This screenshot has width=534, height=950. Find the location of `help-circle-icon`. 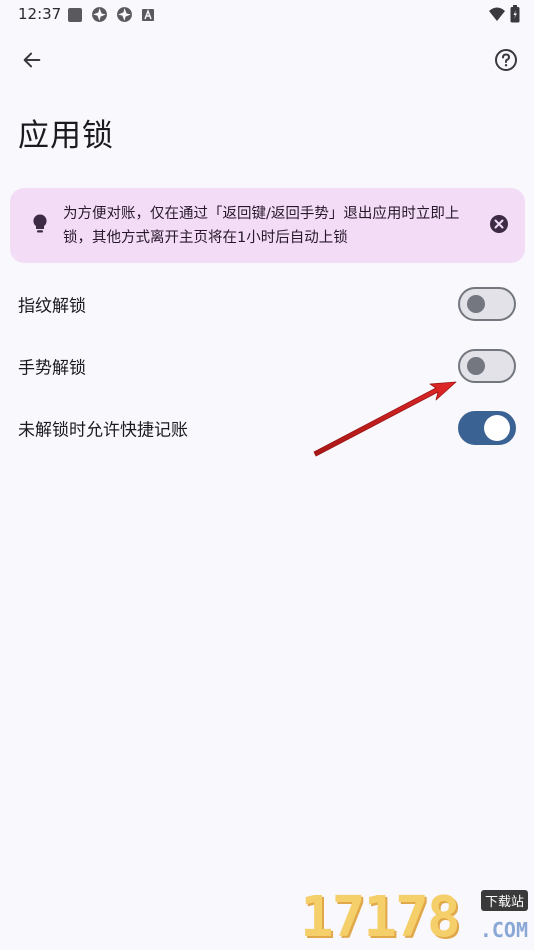

help-circle-icon is located at coordinates (506, 62).